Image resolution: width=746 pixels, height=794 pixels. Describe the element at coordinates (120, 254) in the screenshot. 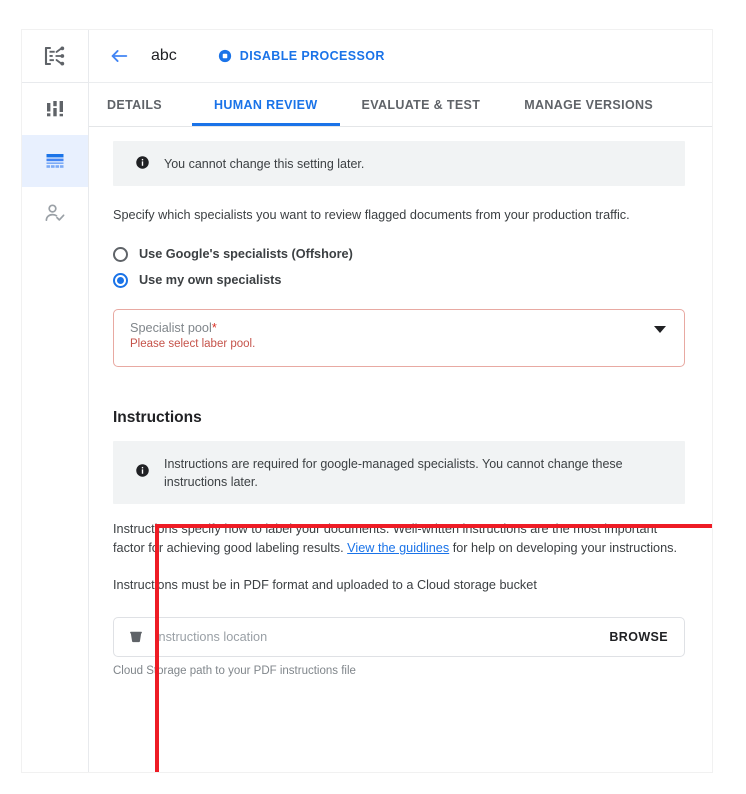

I see `radio-unchecked-icon` at that location.